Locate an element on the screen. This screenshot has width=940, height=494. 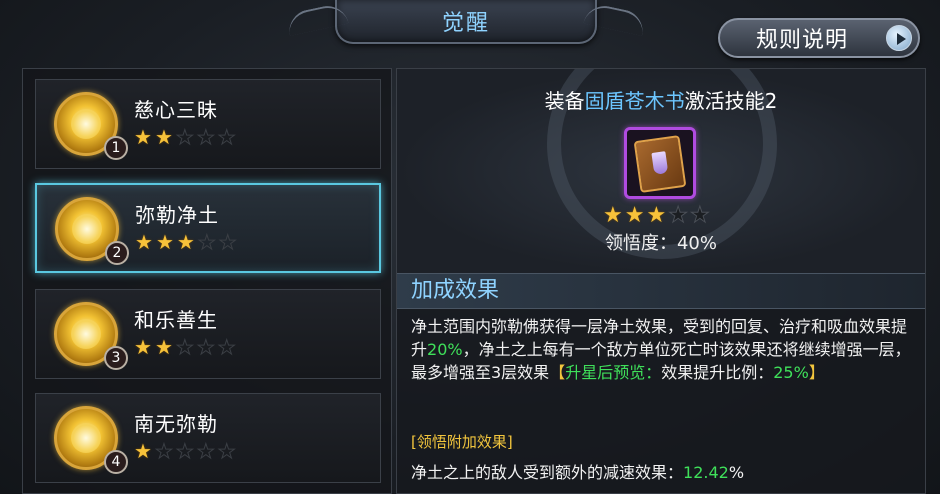
page-title: 觉醒 is located at coordinates (465, 23).